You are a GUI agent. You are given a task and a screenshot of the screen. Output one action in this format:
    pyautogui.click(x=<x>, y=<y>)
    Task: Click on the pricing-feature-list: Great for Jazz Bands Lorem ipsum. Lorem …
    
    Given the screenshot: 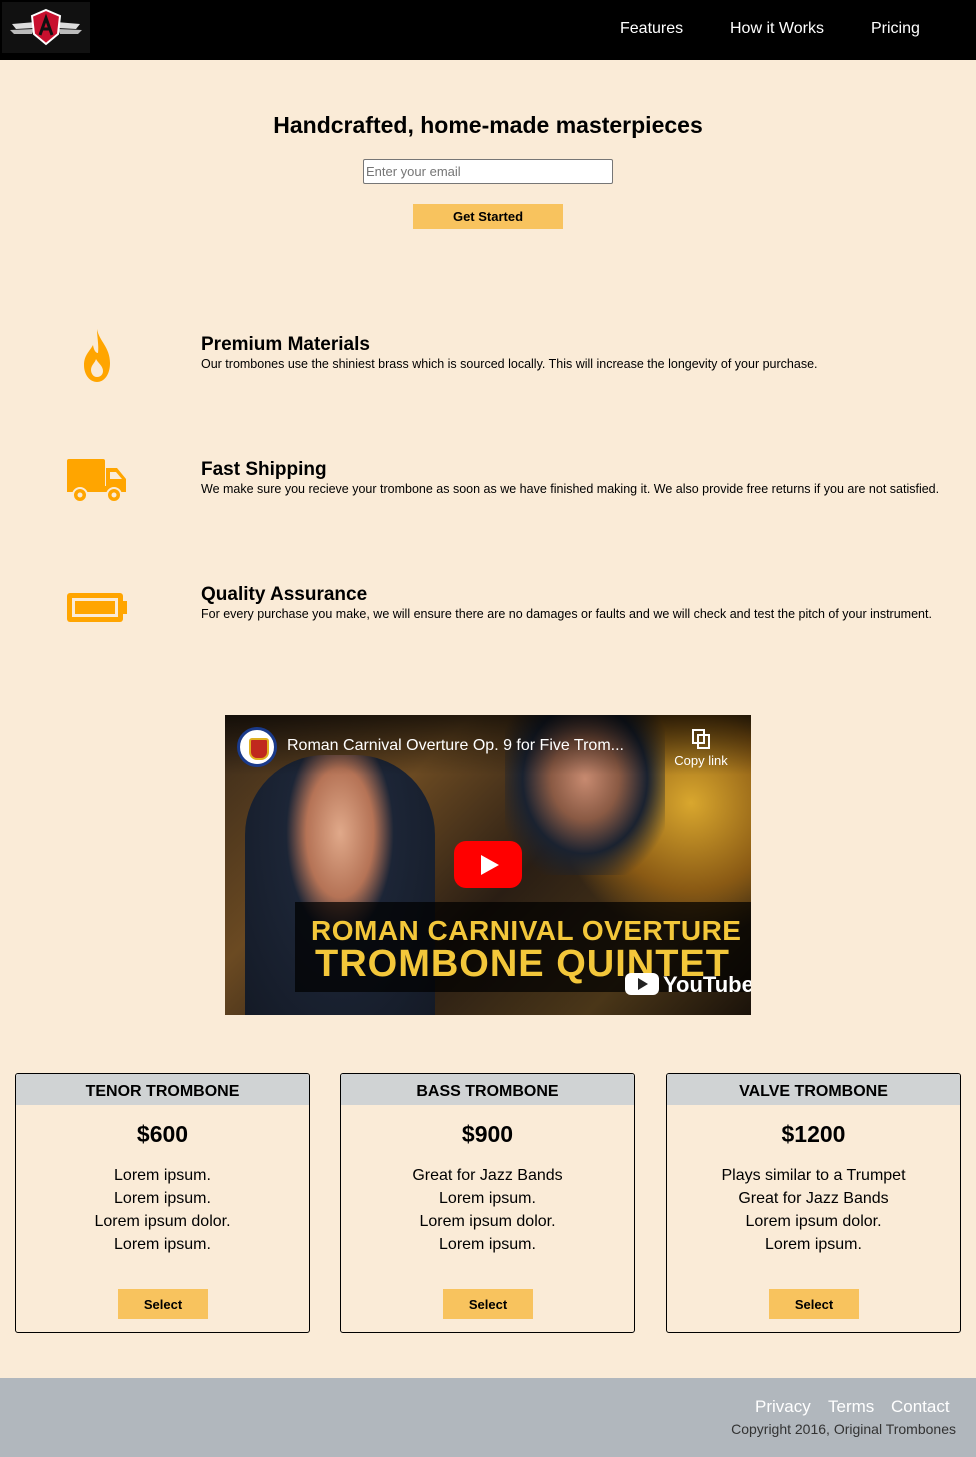 What is the action you would take?
    pyautogui.click(x=487, y=1210)
    